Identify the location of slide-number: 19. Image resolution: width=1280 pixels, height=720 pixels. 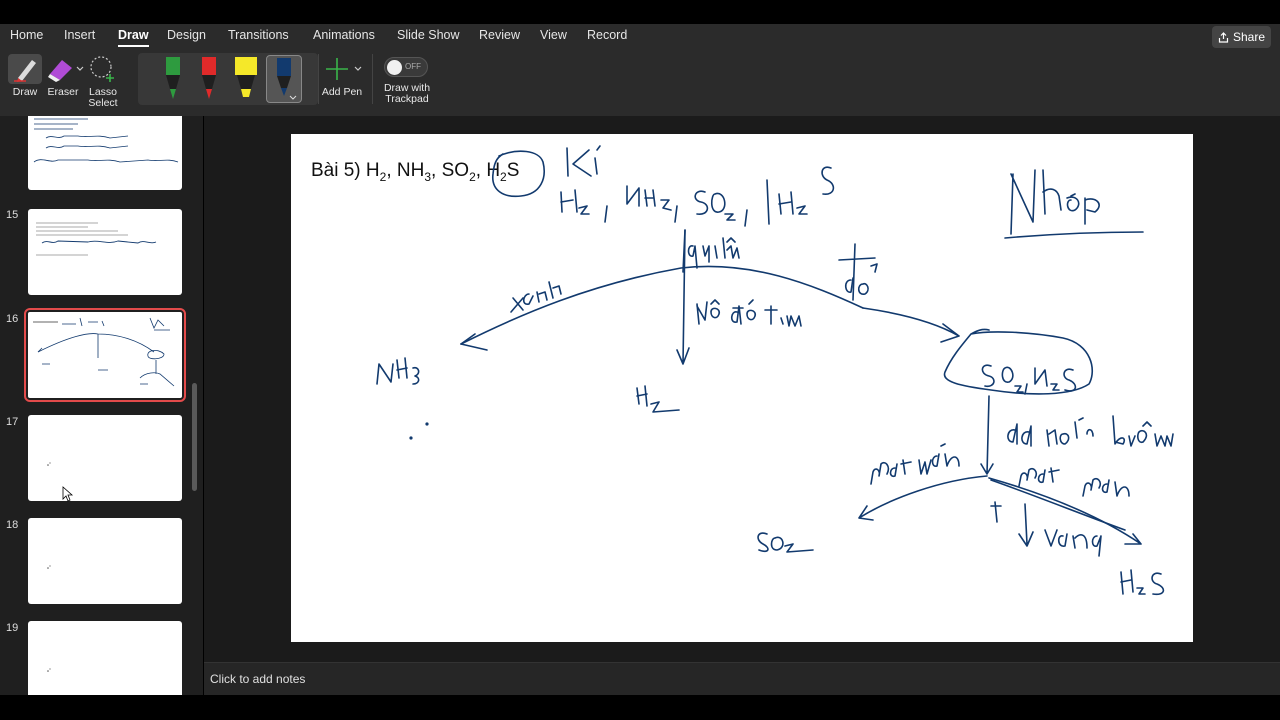
(12, 628).